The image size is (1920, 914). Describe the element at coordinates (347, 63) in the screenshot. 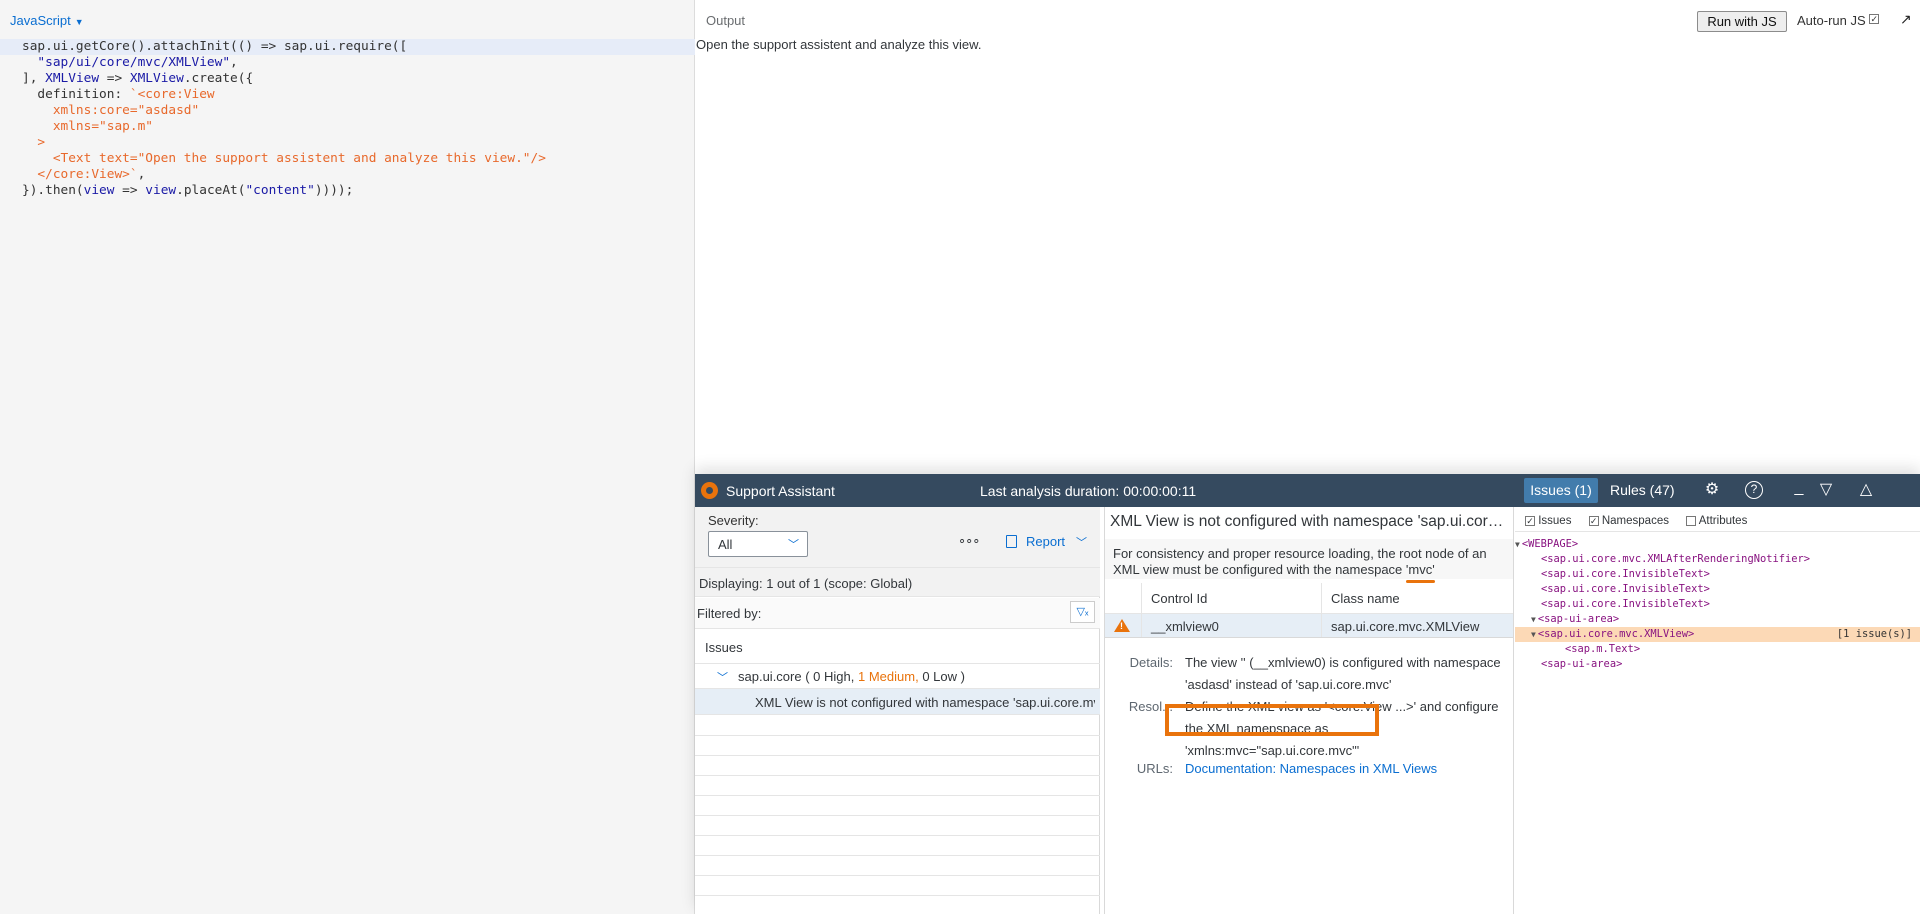

I see `code-line: "sap/ui/core/mvc/XMLView",` at that location.